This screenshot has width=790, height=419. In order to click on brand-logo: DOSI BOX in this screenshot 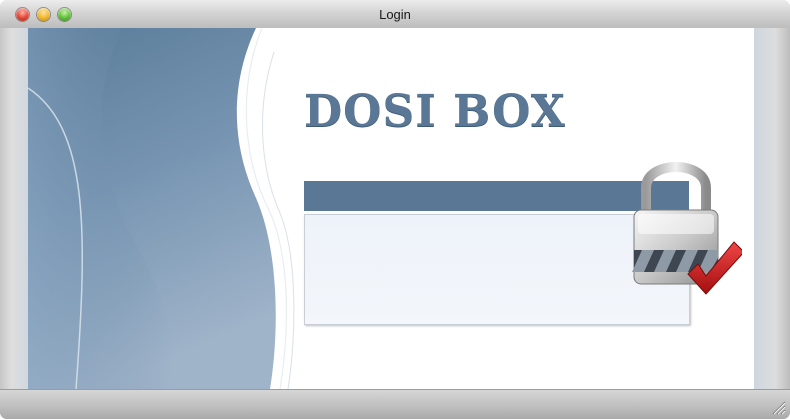, I will do `click(435, 111)`.